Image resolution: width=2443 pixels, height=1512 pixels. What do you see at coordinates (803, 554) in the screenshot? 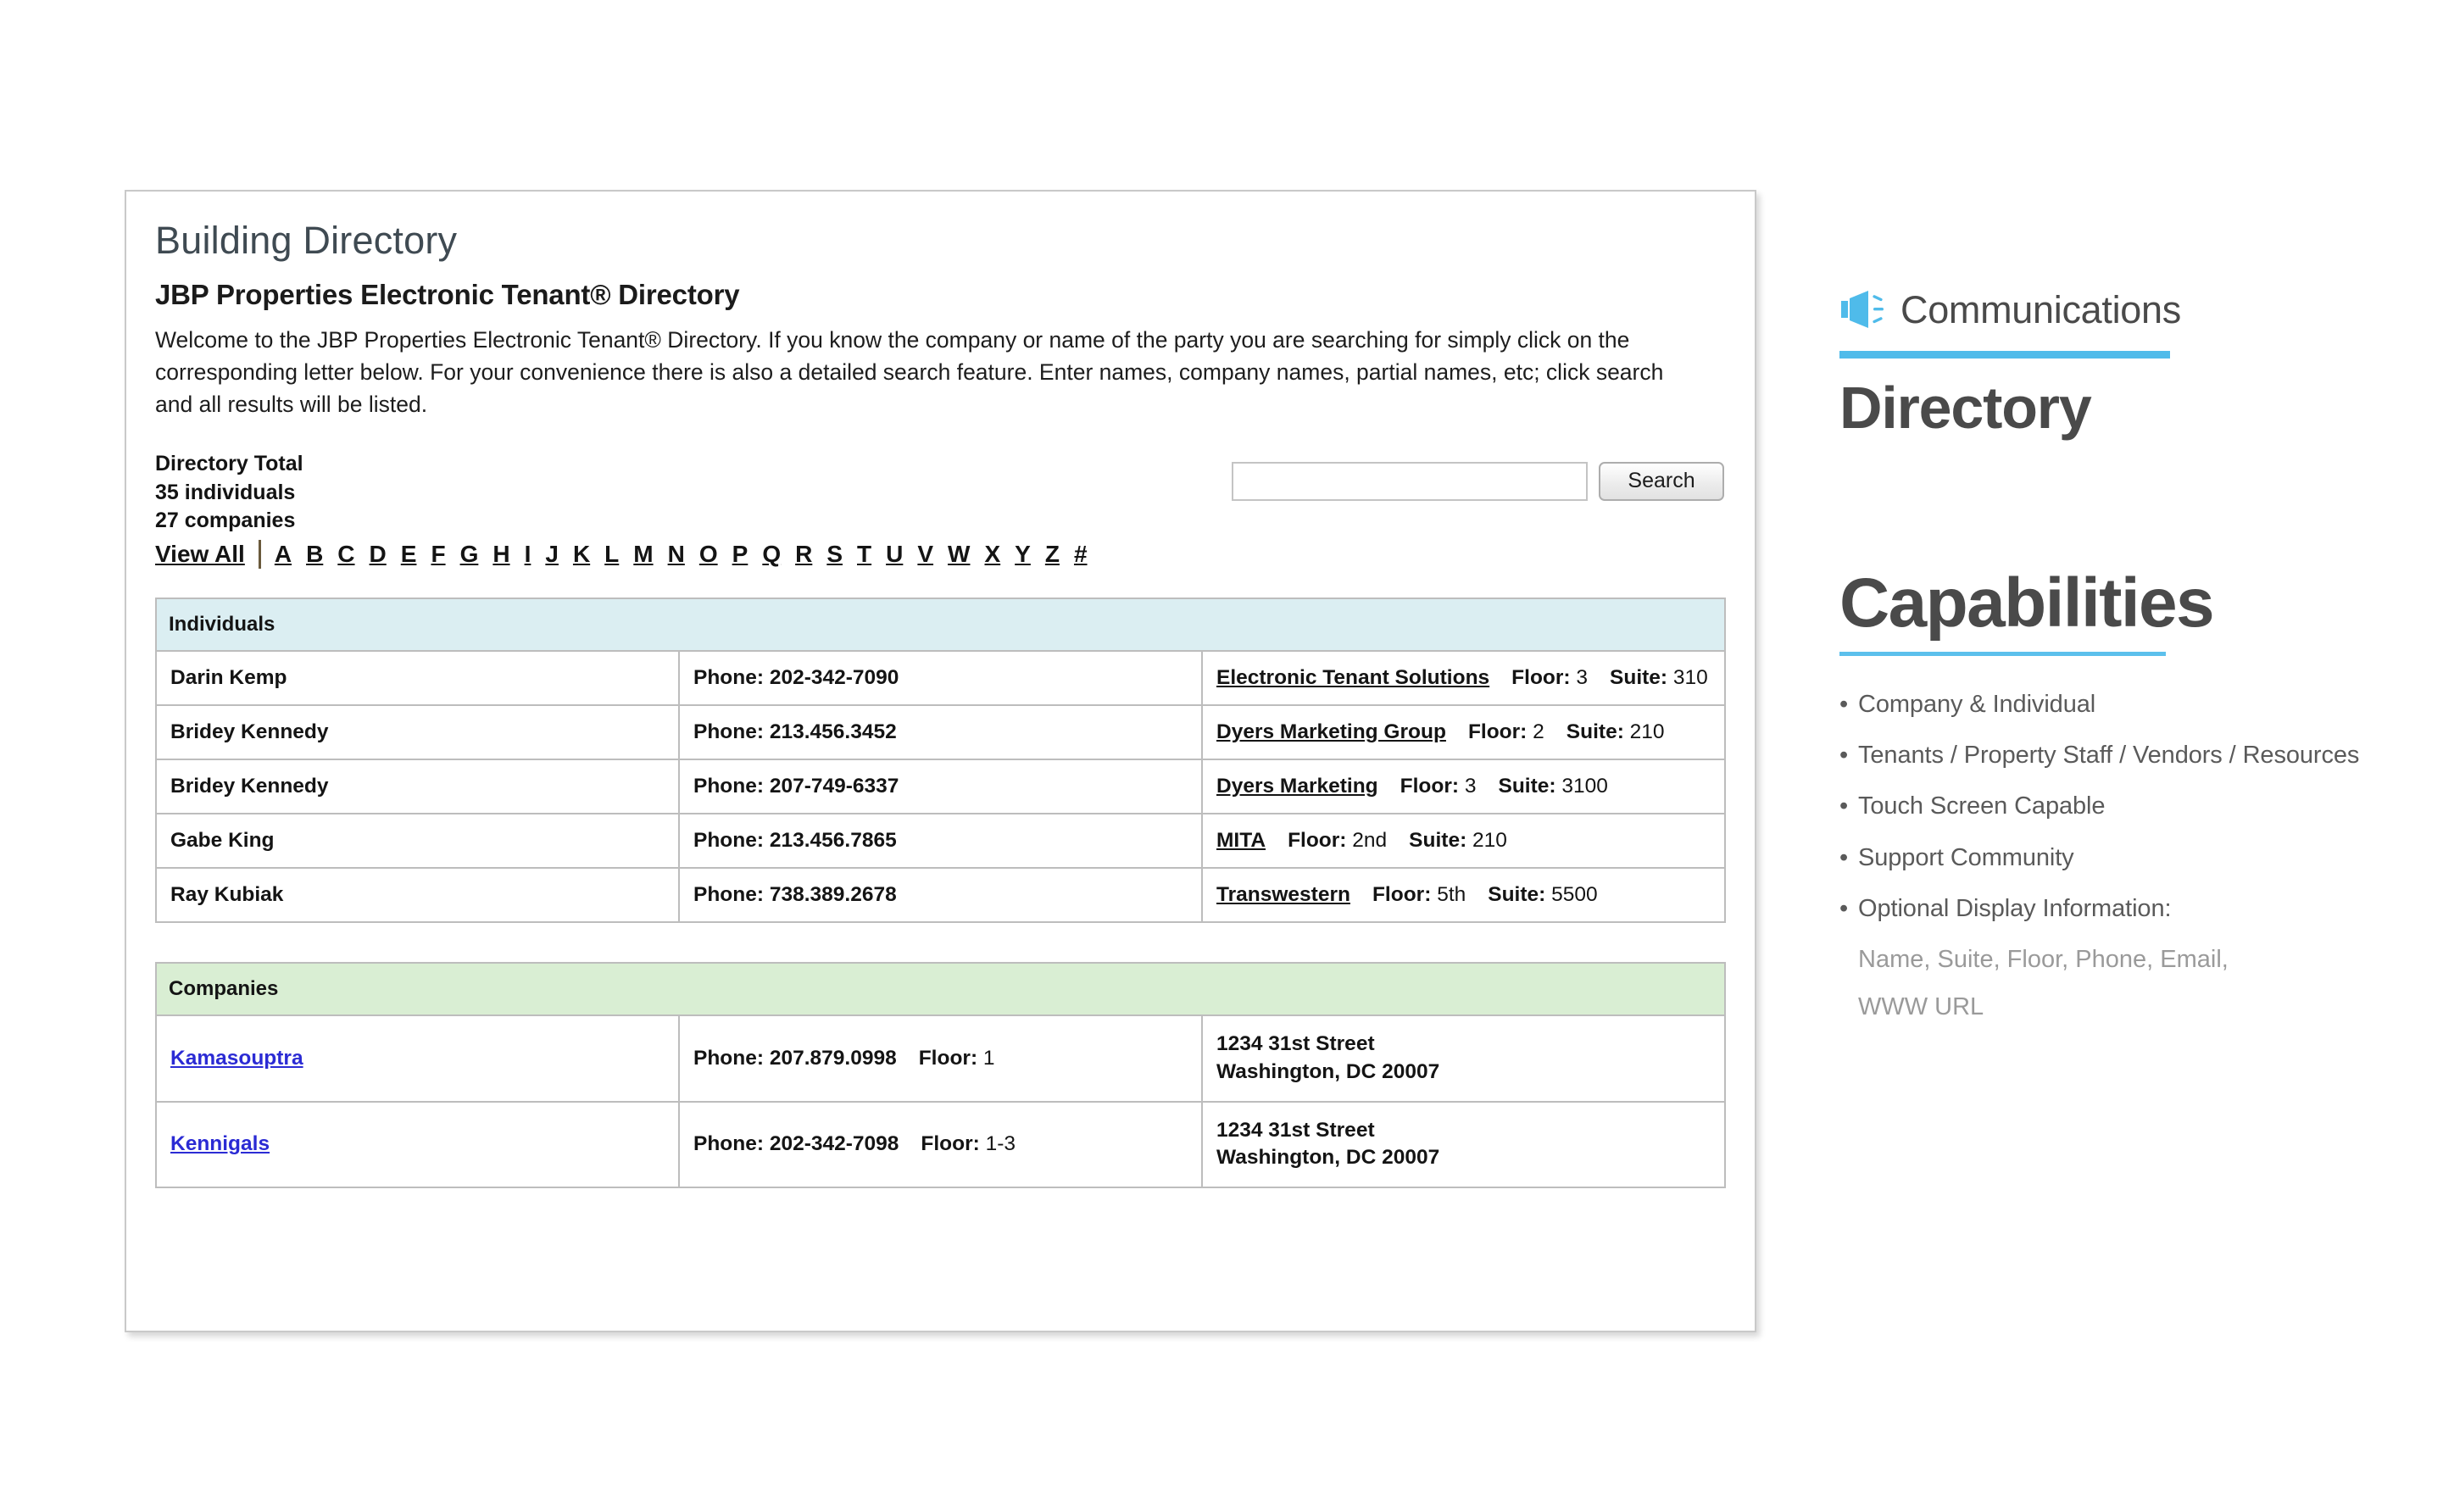
I see `alpha-letter-r: R` at bounding box center [803, 554].